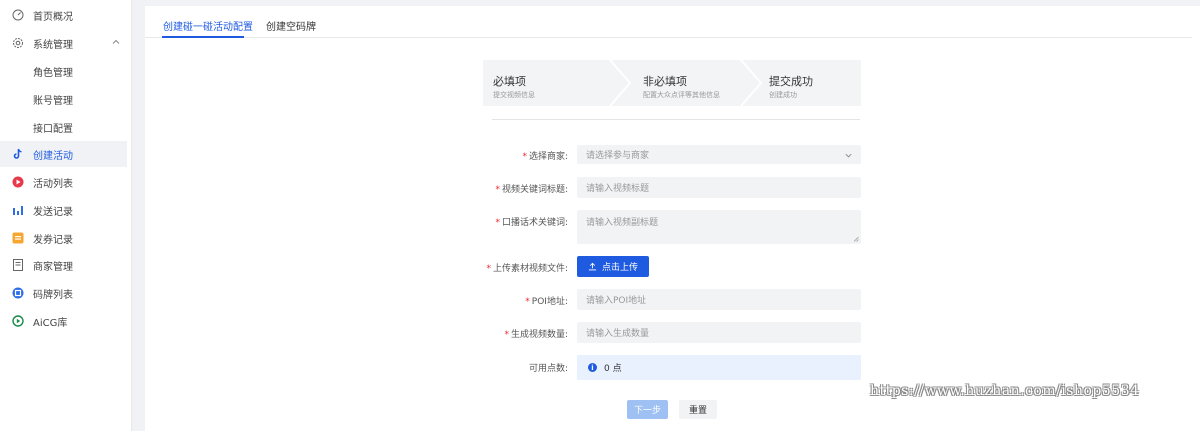  What do you see at coordinates (548, 369) in the screenshot?
I see `points-label: 可用点数:` at bounding box center [548, 369].